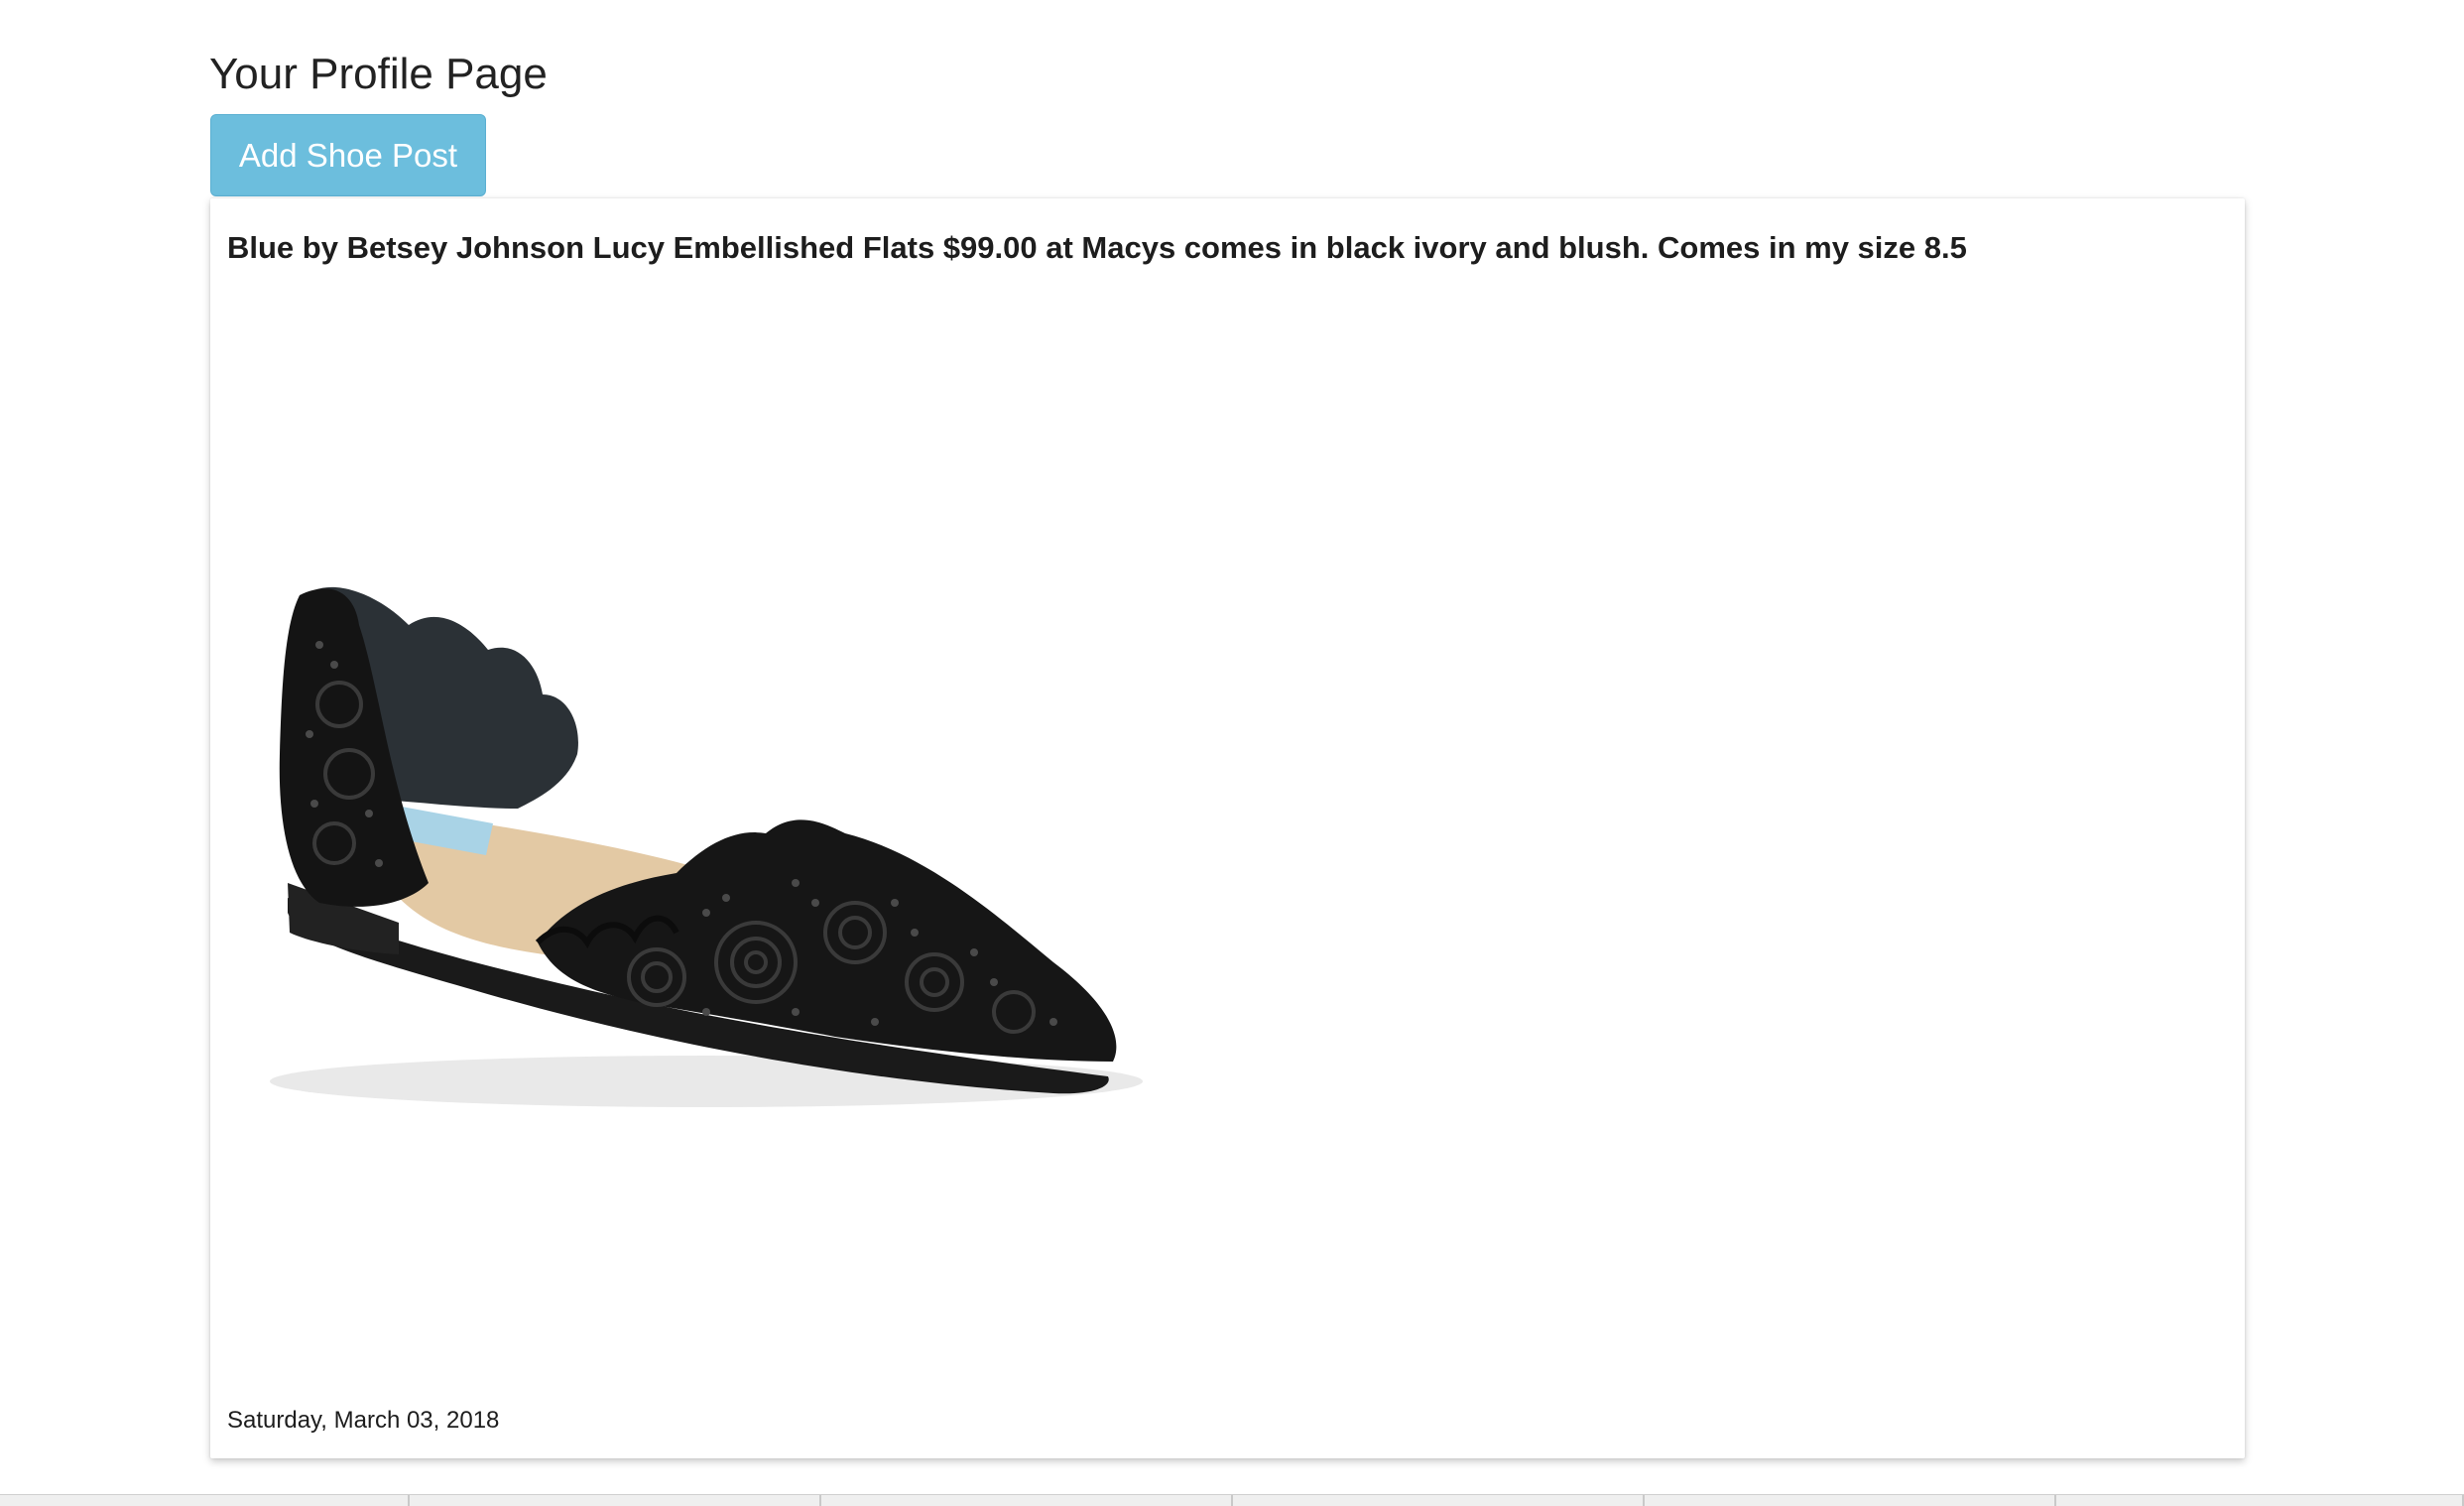 This screenshot has height=1506, width=2464. Describe the element at coordinates (706, 846) in the screenshot. I see `shoe-photo` at that location.